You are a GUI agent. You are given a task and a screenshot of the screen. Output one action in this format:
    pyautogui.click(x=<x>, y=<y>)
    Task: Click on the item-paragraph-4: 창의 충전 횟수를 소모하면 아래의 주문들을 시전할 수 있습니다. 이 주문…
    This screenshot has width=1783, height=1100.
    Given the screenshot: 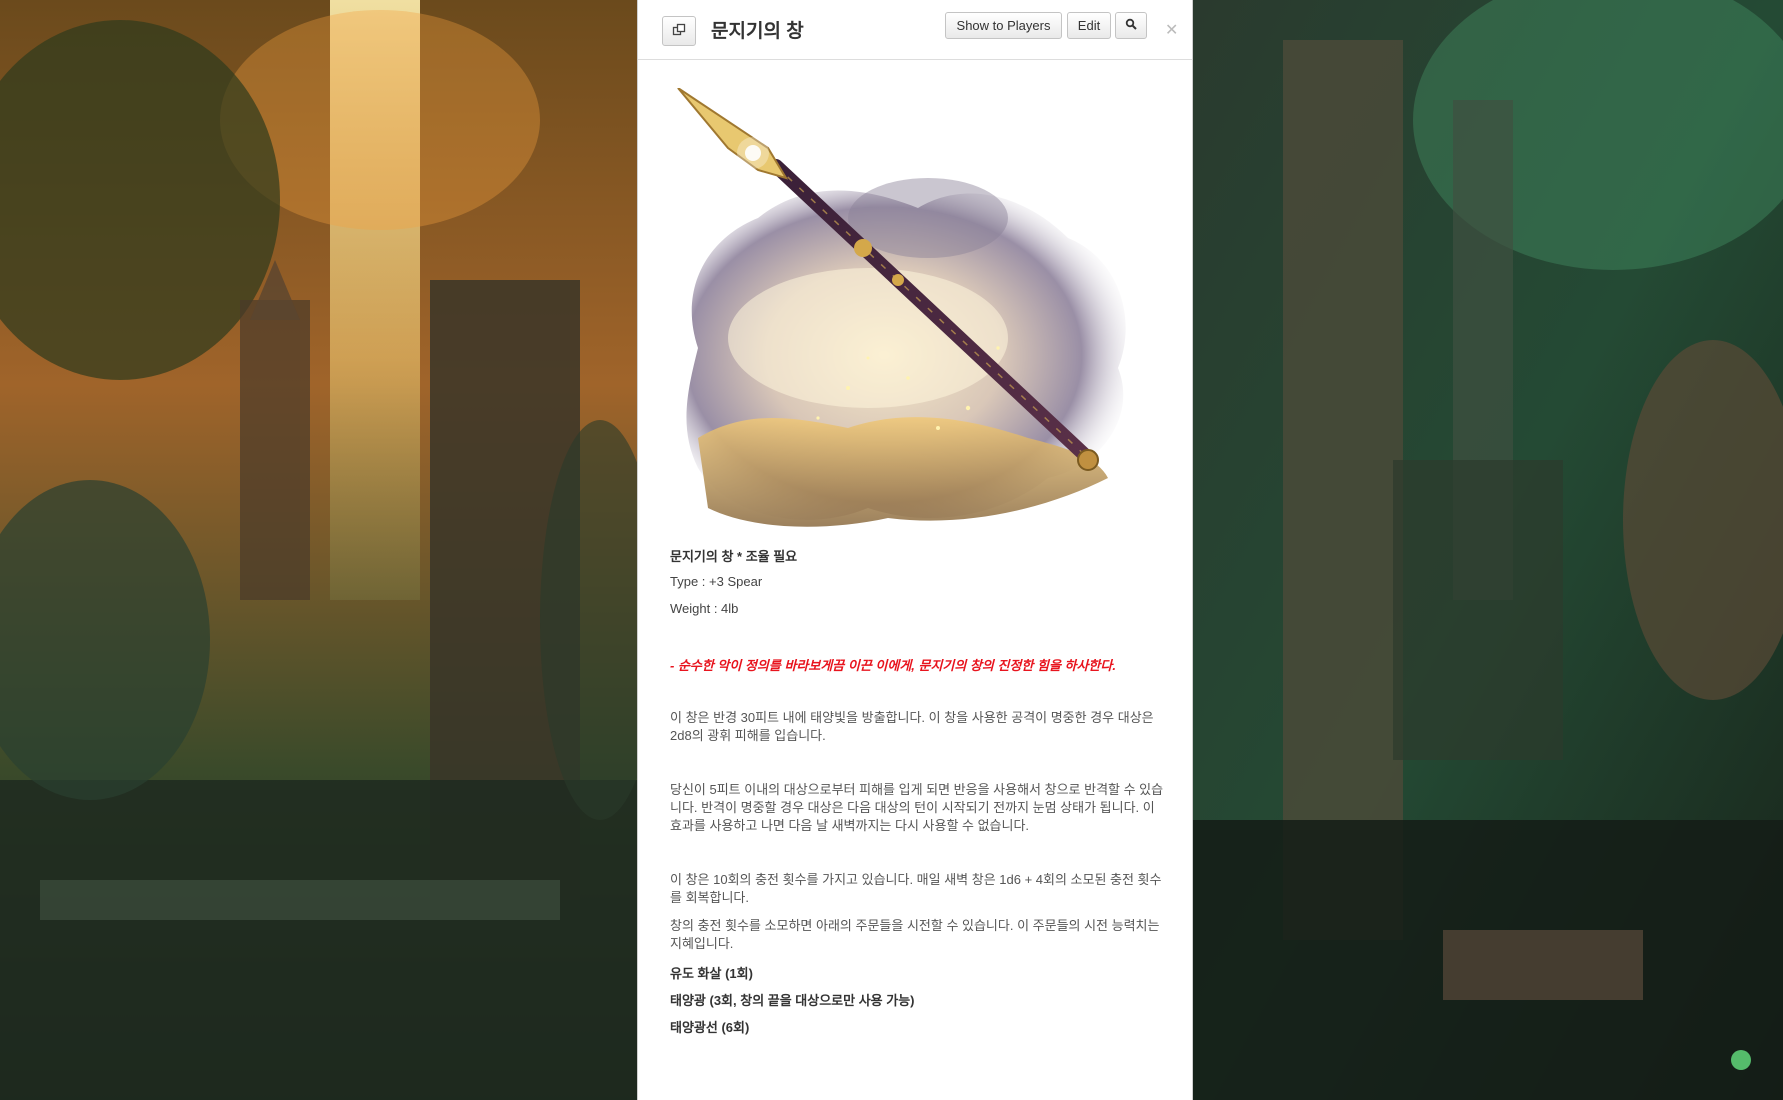 What is the action you would take?
    pyautogui.click(x=915, y=934)
    